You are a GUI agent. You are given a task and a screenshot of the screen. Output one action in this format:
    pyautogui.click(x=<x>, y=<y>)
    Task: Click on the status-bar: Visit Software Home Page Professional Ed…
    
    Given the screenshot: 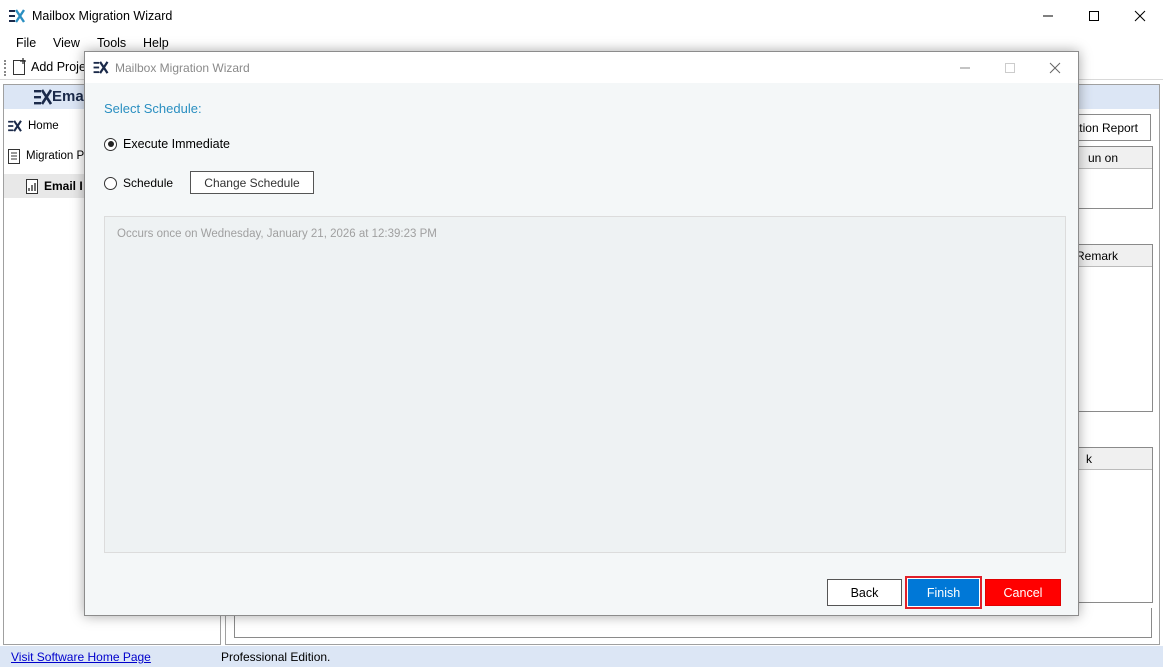 What is the action you would take?
    pyautogui.click(x=581, y=656)
    